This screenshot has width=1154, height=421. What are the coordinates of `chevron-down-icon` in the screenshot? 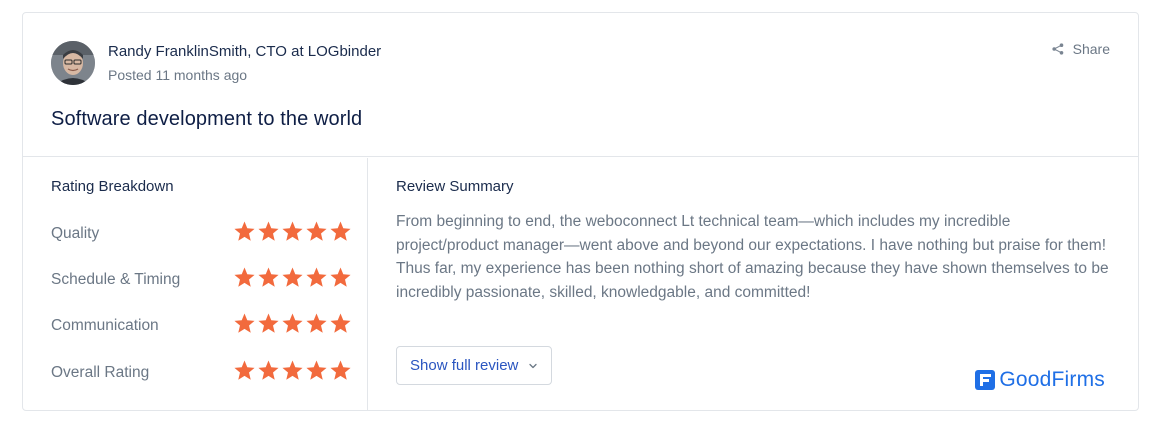 It's located at (533, 365).